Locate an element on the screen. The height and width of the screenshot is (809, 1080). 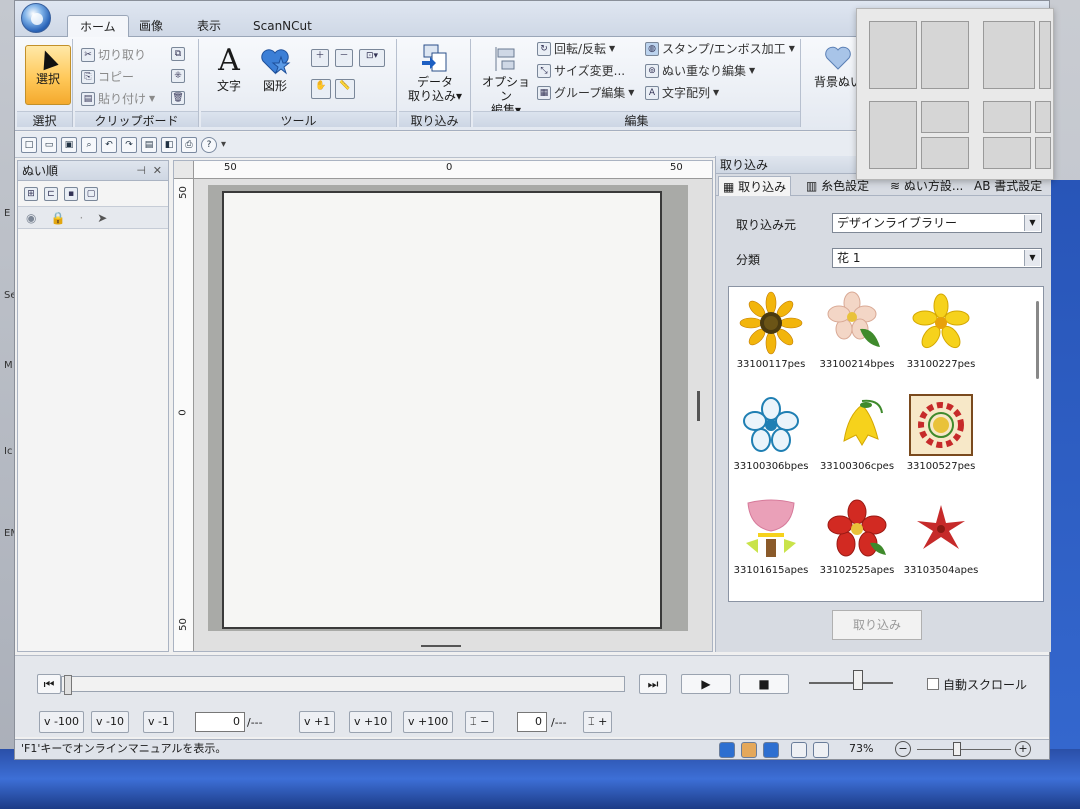
auto-scroll-checkbox is located at coordinates (933, 684).